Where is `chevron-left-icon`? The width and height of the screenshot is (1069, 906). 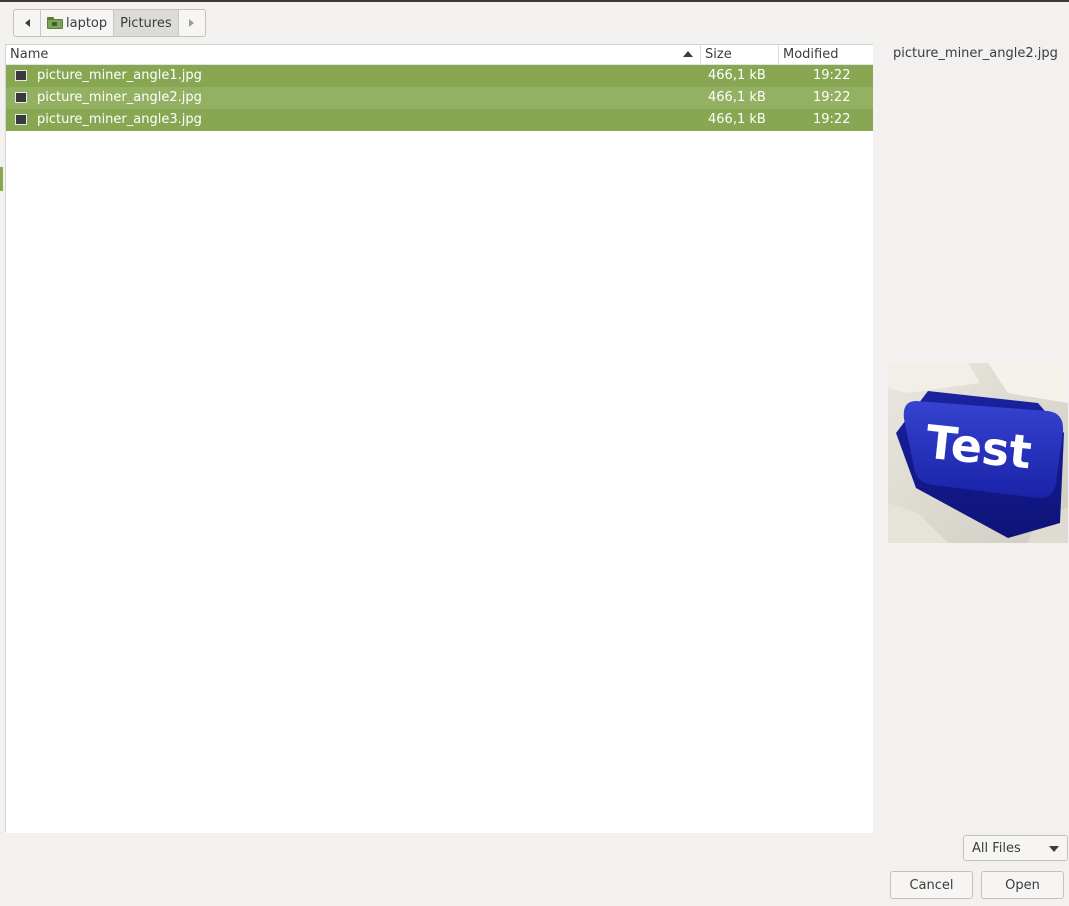 chevron-left-icon is located at coordinates (27, 23).